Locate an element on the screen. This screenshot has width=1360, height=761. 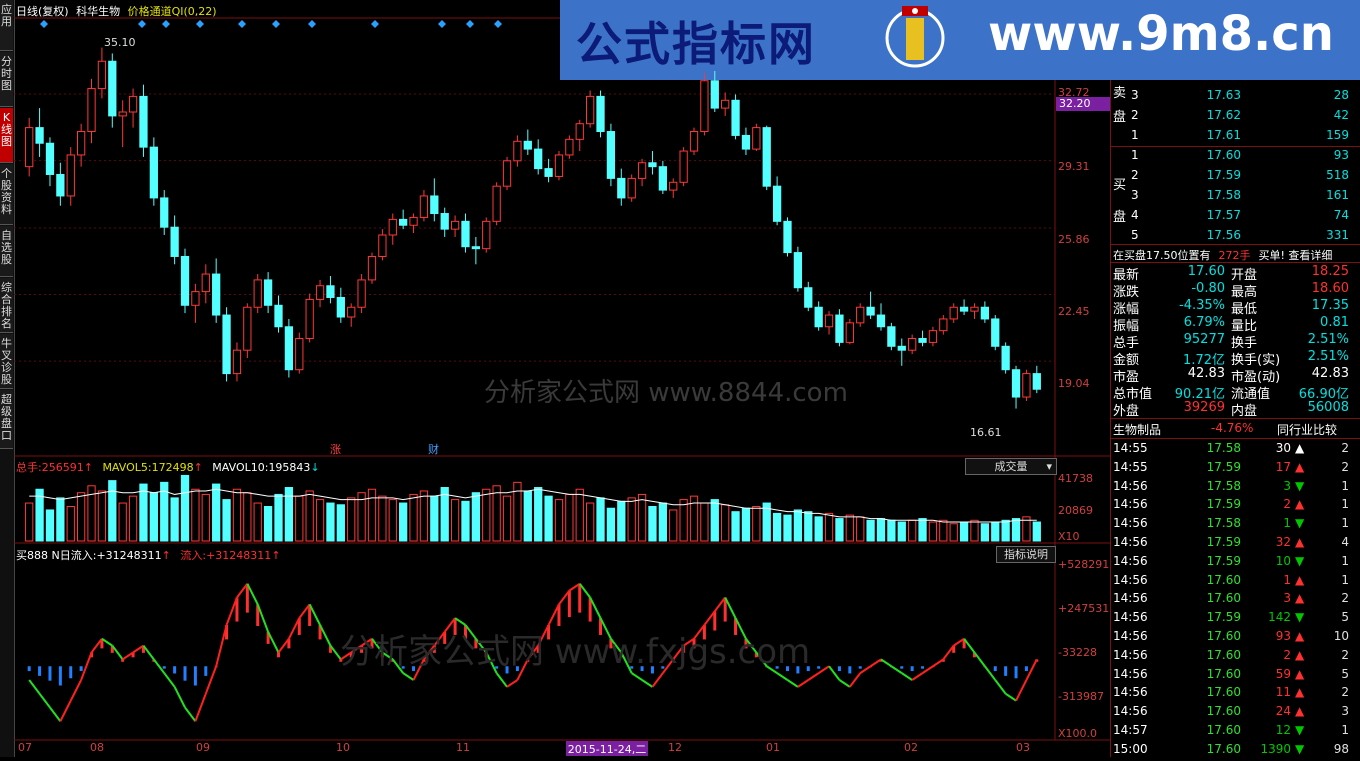
queue-detail-link: 买单! 查看详细 is located at coordinates (1296, 255).